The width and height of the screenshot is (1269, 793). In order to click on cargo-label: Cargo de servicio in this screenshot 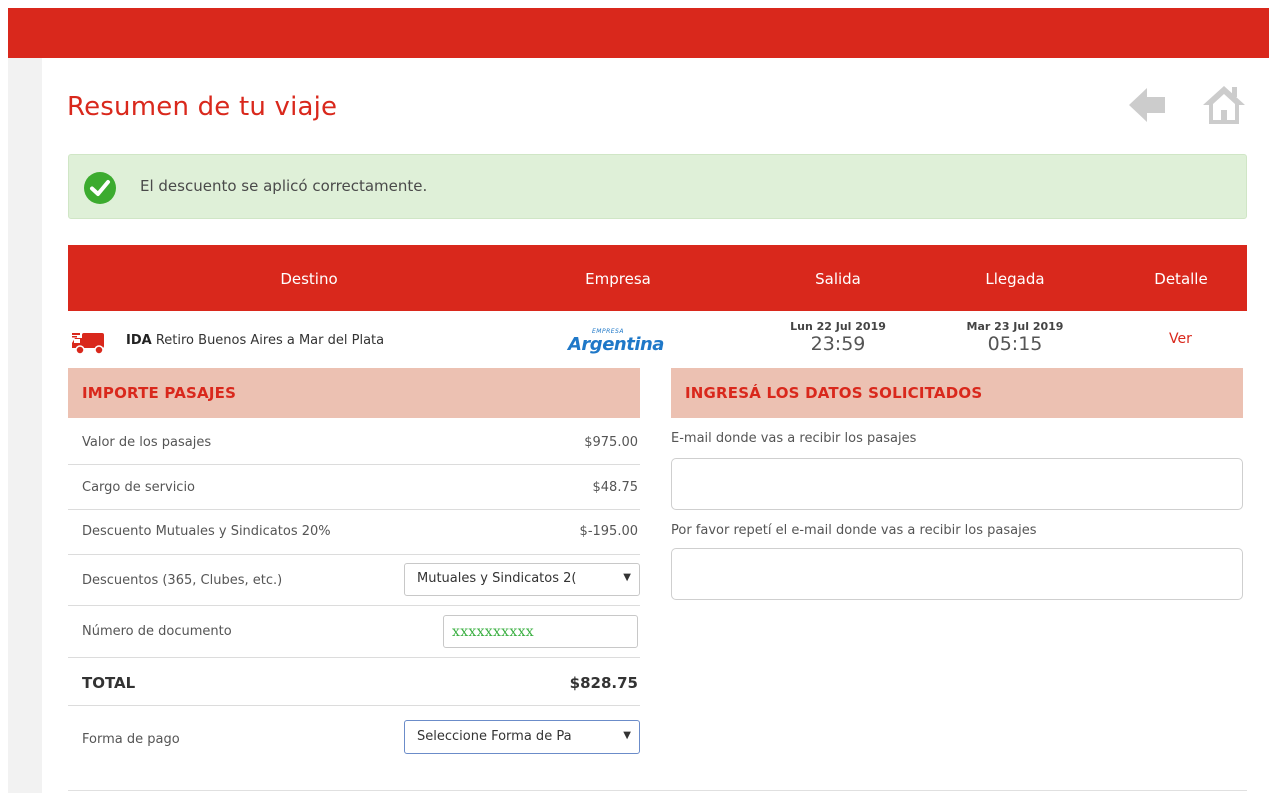, I will do `click(139, 487)`.